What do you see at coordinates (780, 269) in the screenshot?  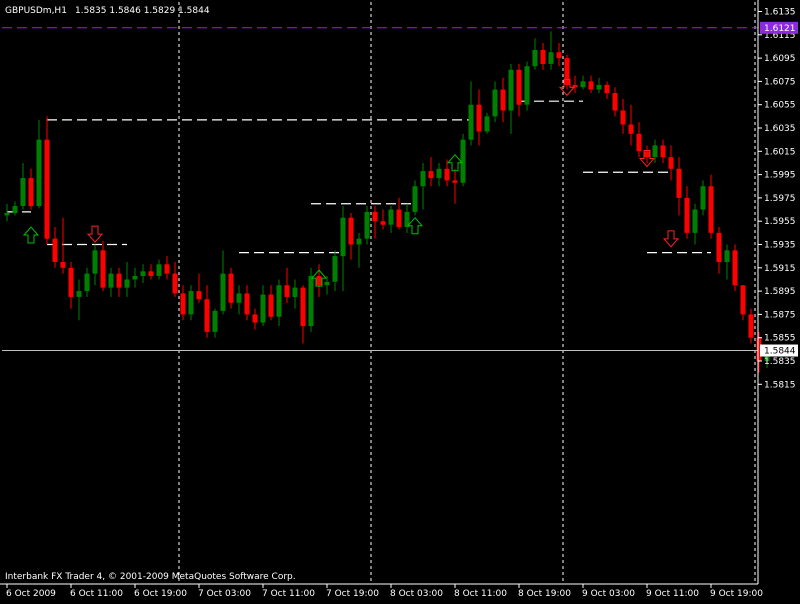 I see `y-tick-label: 1.5915` at bounding box center [780, 269].